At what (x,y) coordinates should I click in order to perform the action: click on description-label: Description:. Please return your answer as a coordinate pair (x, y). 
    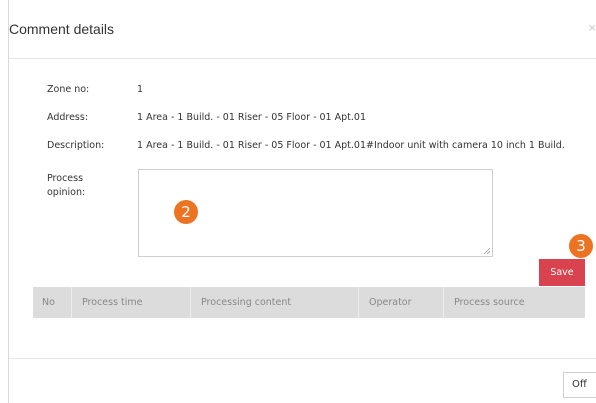
    Looking at the image, I should click on (76, 145).